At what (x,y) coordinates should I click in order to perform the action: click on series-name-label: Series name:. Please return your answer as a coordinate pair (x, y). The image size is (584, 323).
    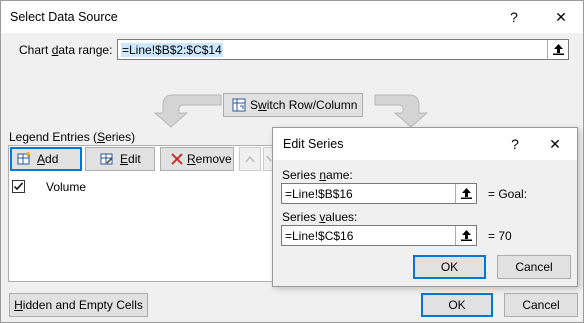
    Looking at the image, I should click on (317, 175).